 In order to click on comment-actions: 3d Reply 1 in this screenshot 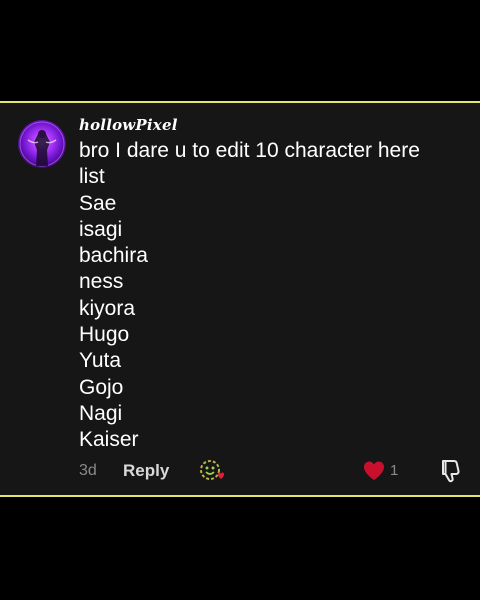, I will do `click(240, 471)`.